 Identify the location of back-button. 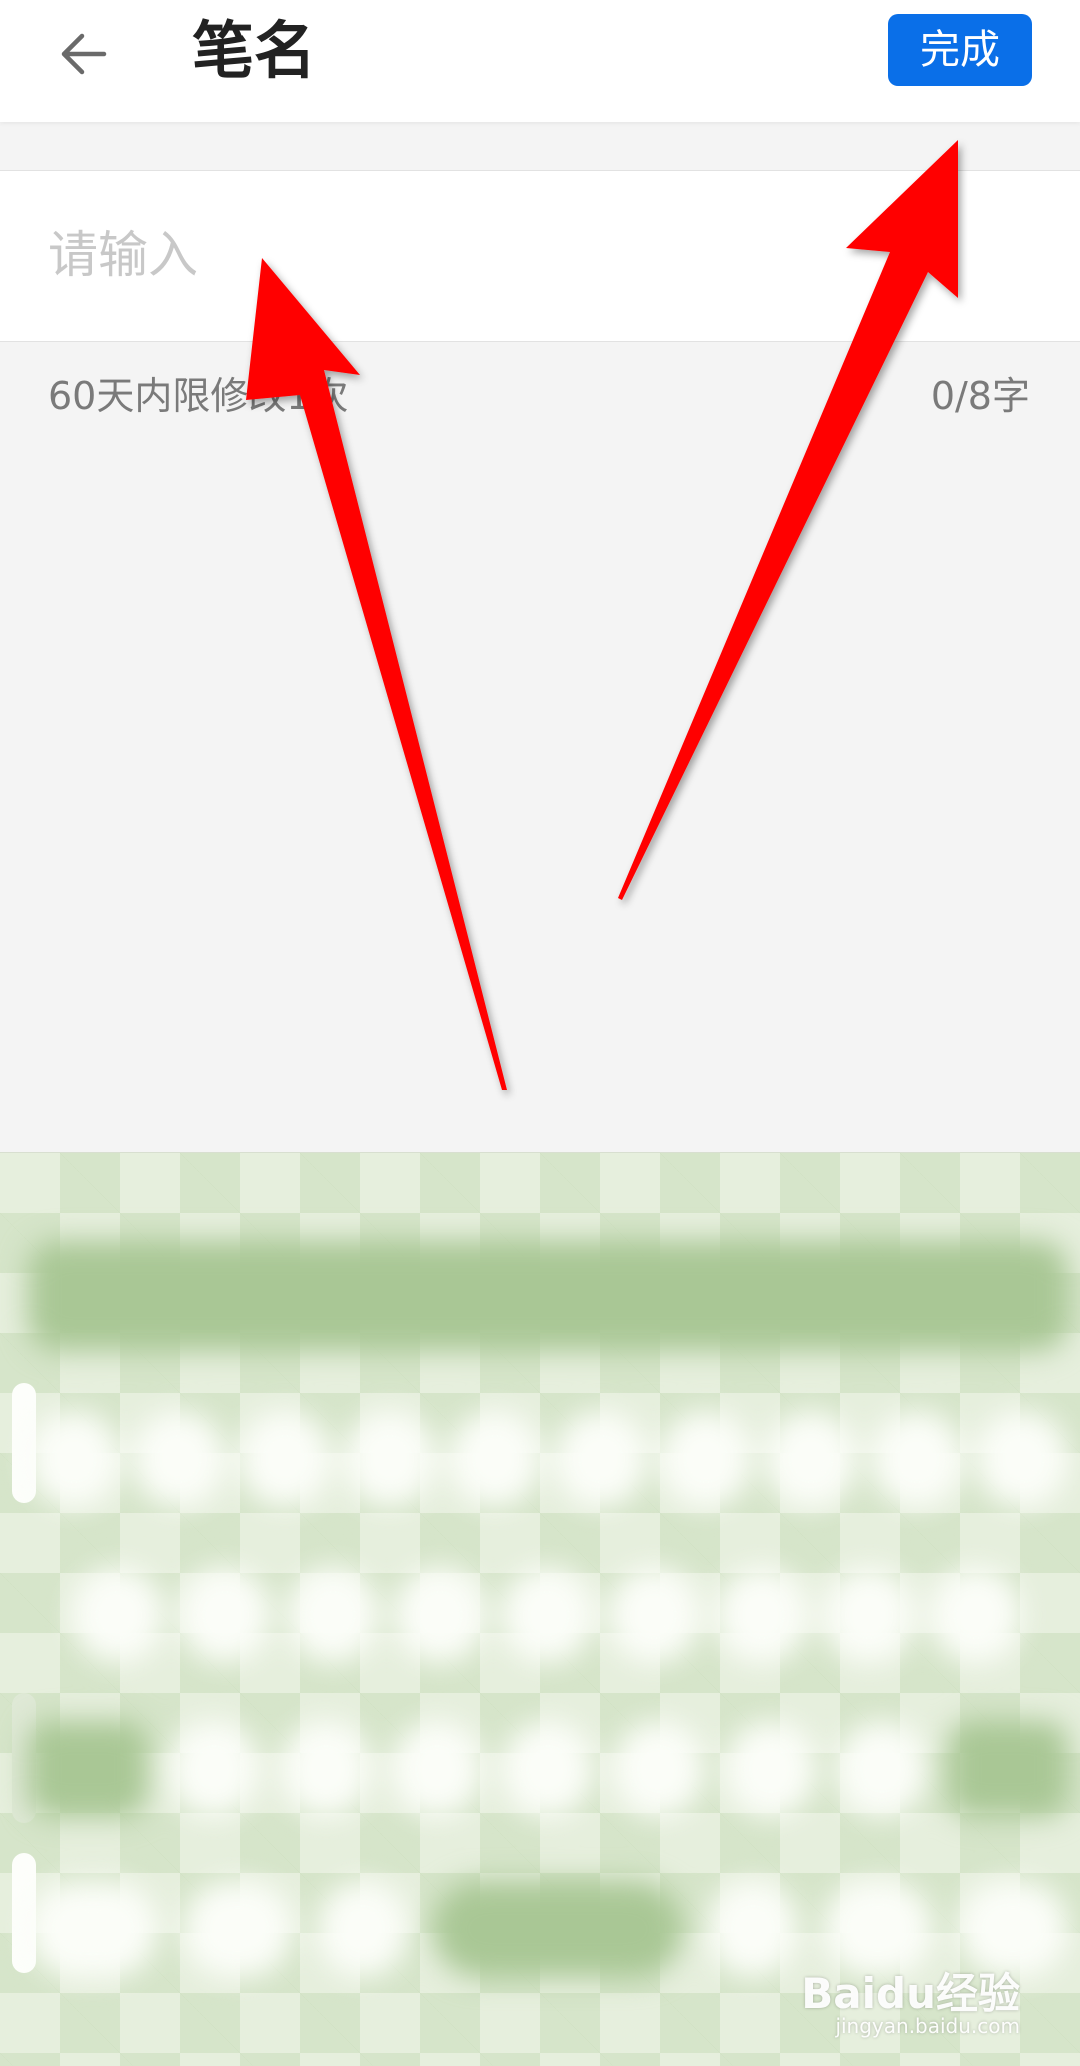
(84, 54).